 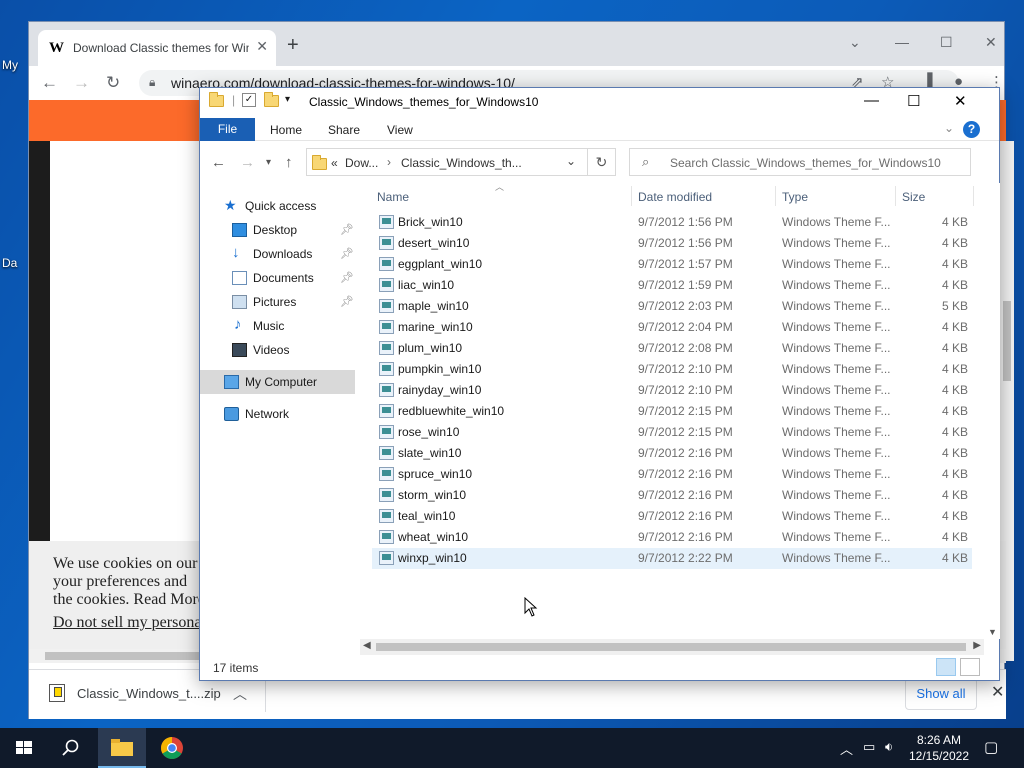 I want to click on scroll-left-arrow-icon: ◀, so click(x=367, y=645).